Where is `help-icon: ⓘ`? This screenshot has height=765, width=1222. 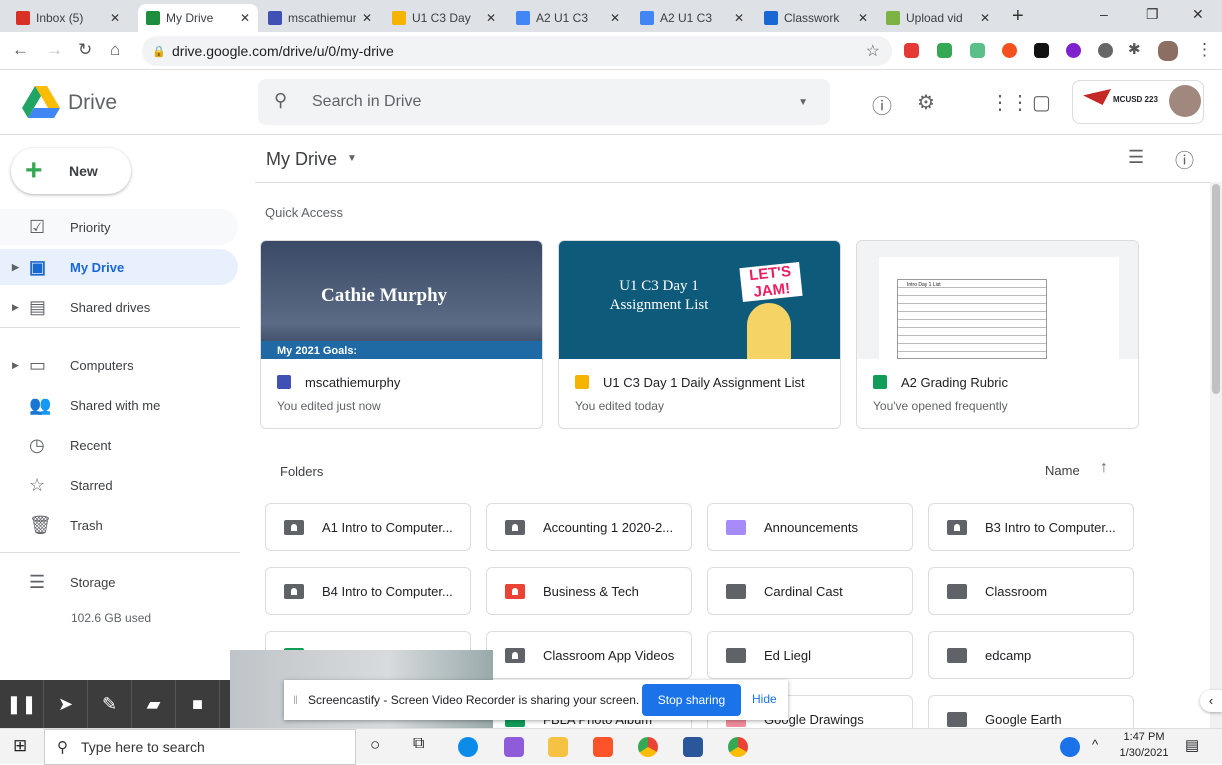
help-icon: ⓘ is located at coordinates (882, 104).